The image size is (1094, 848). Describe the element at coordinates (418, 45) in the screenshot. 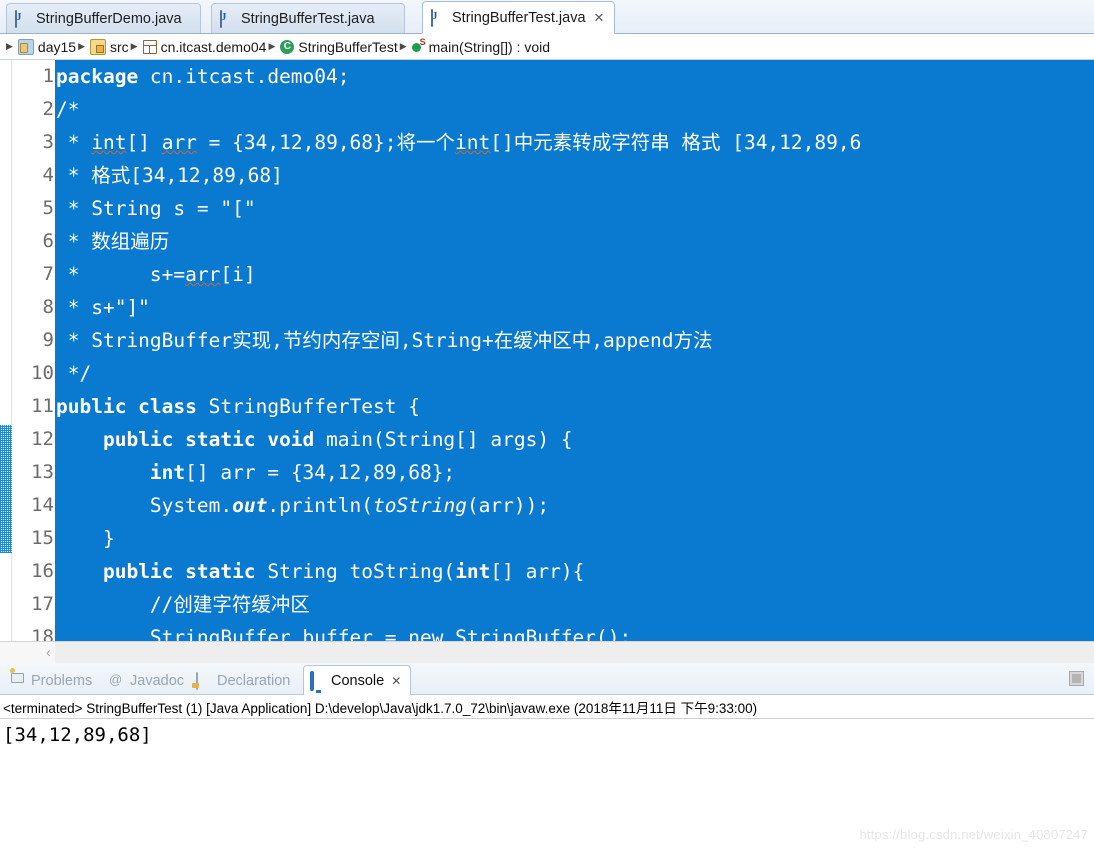

I see `static-method-icon` at that location.